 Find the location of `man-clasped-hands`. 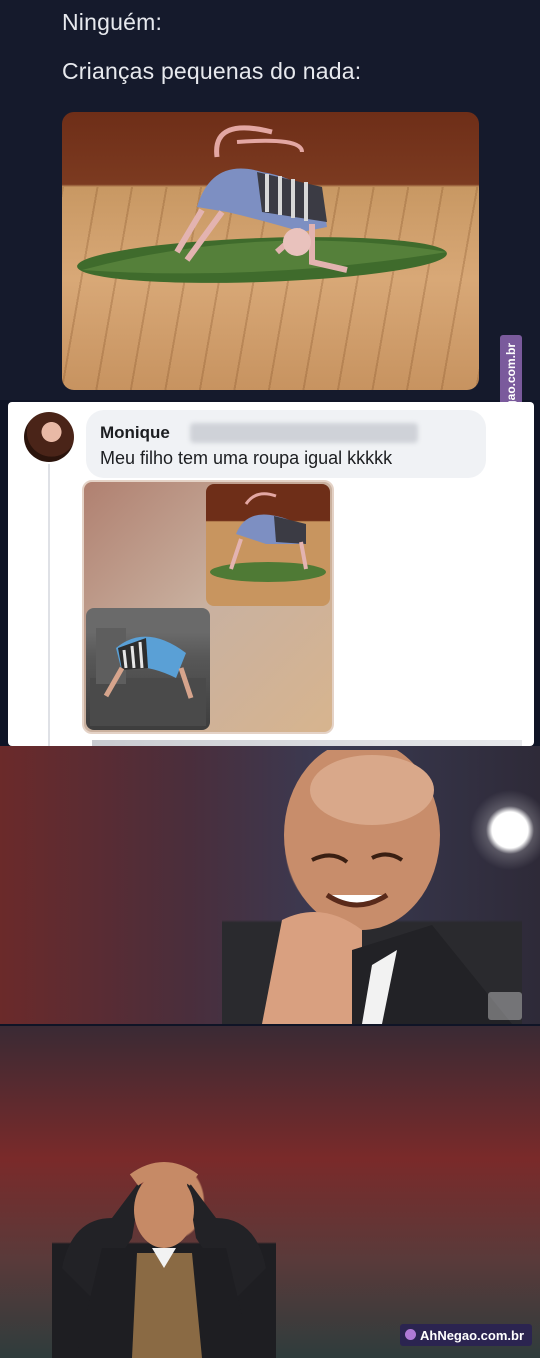

man-clasped-hands is located at coordinates (372, 885).